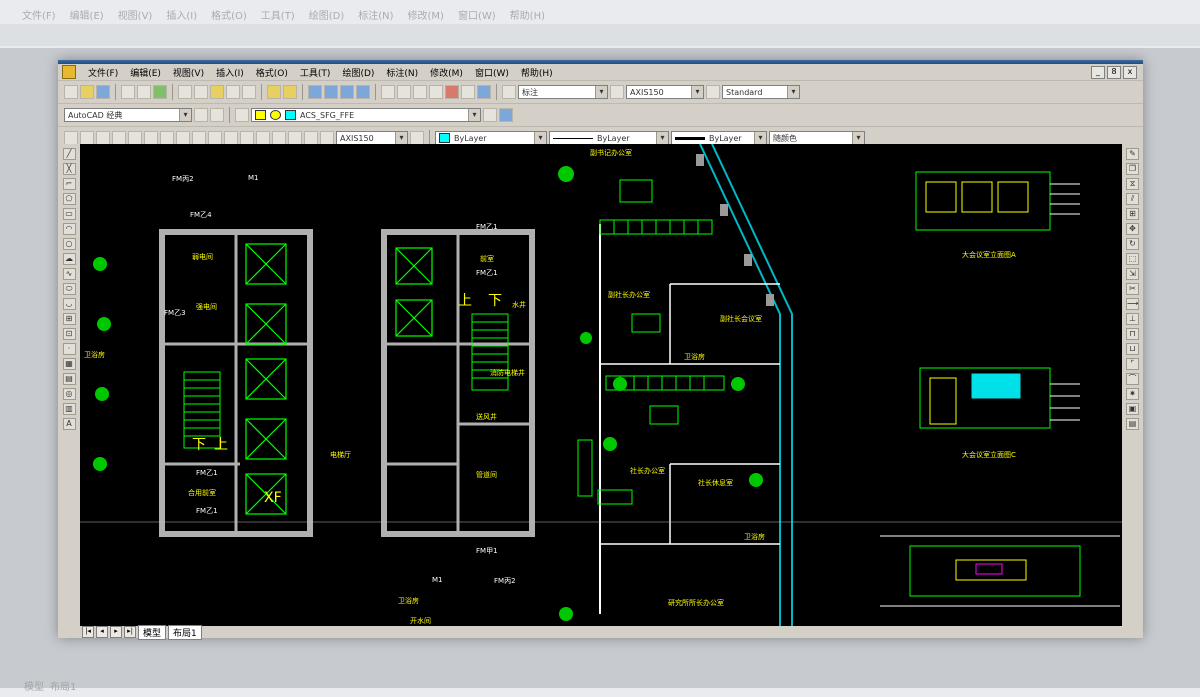 The width and height of the screenshot is (1200, 697). What do you see at coordinates (103, 92) in the screenshot?
I see `save-icon` at bounding box center [103, 92].